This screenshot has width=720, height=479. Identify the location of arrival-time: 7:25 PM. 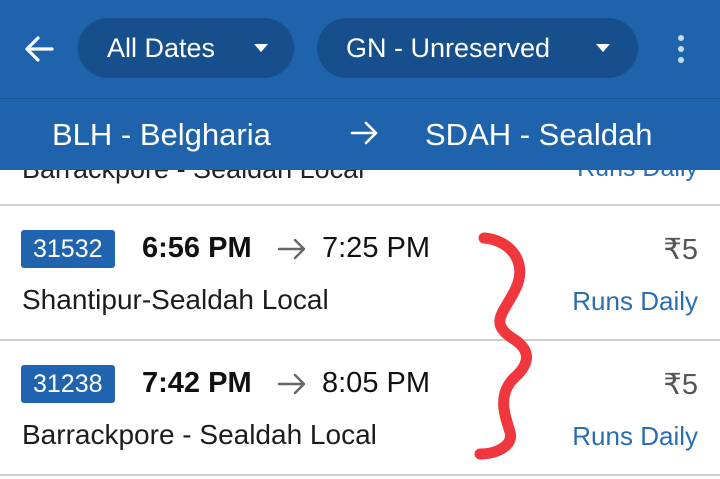
(376, 248).